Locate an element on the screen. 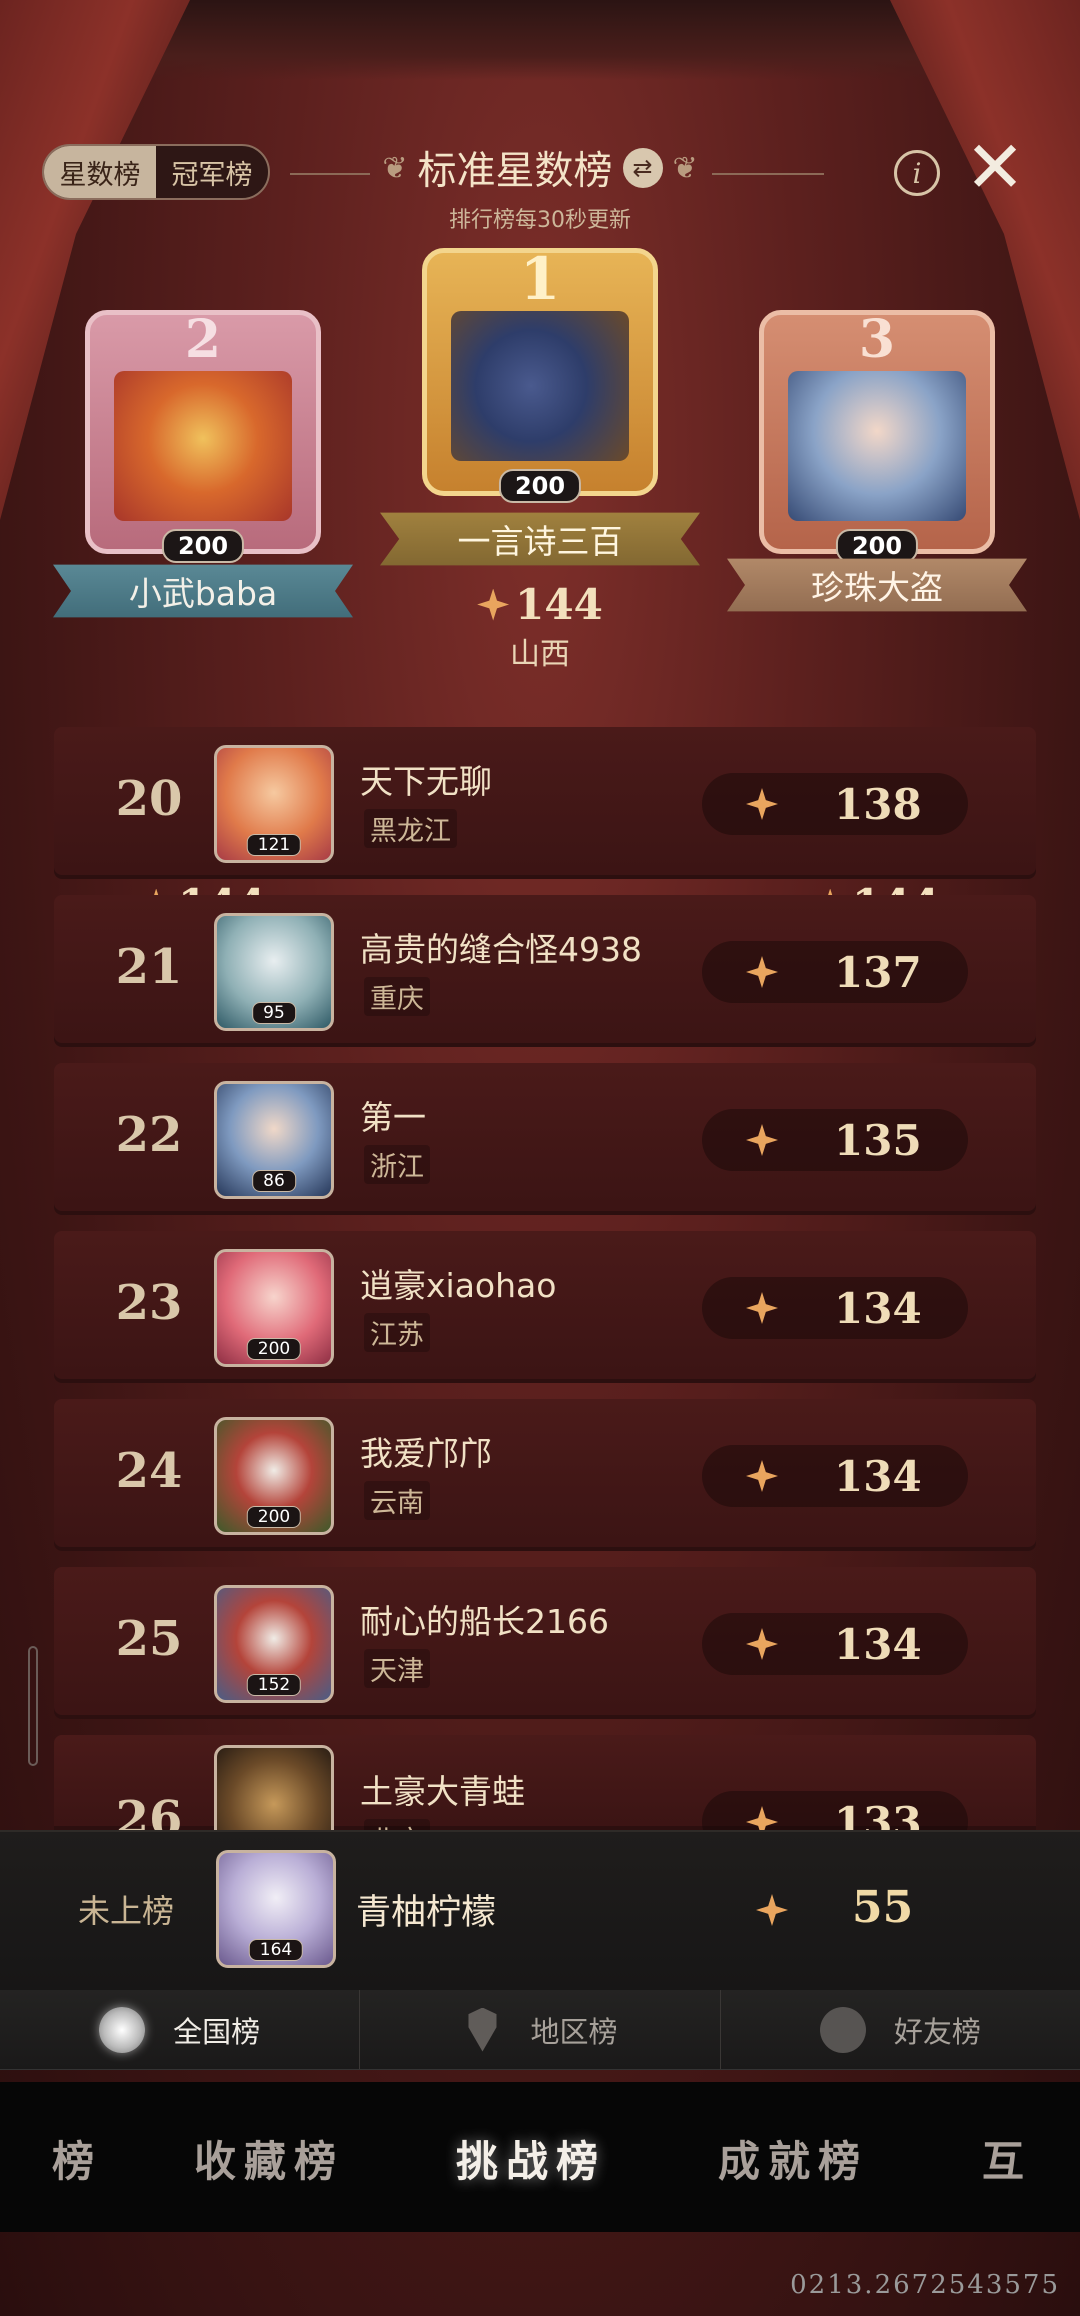 This screenshot has width=1080, height=2316. my-score: 55 is located at coordinates (883, 1907).